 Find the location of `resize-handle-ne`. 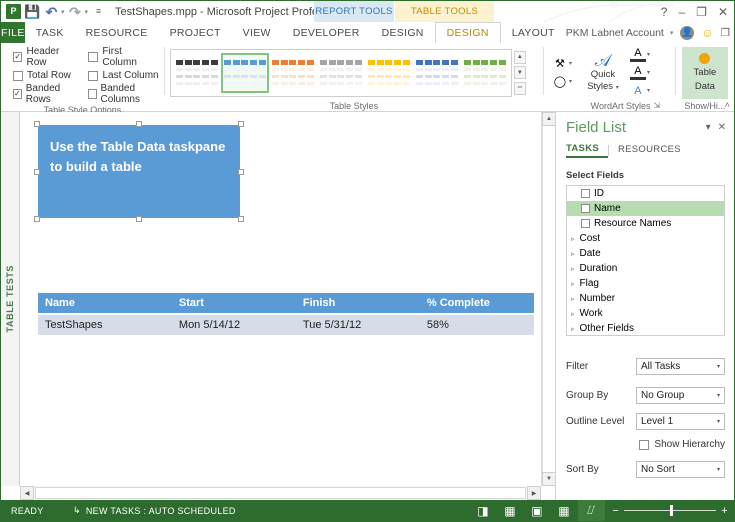

resize-handle-ne is located at coordinates (241, 124).